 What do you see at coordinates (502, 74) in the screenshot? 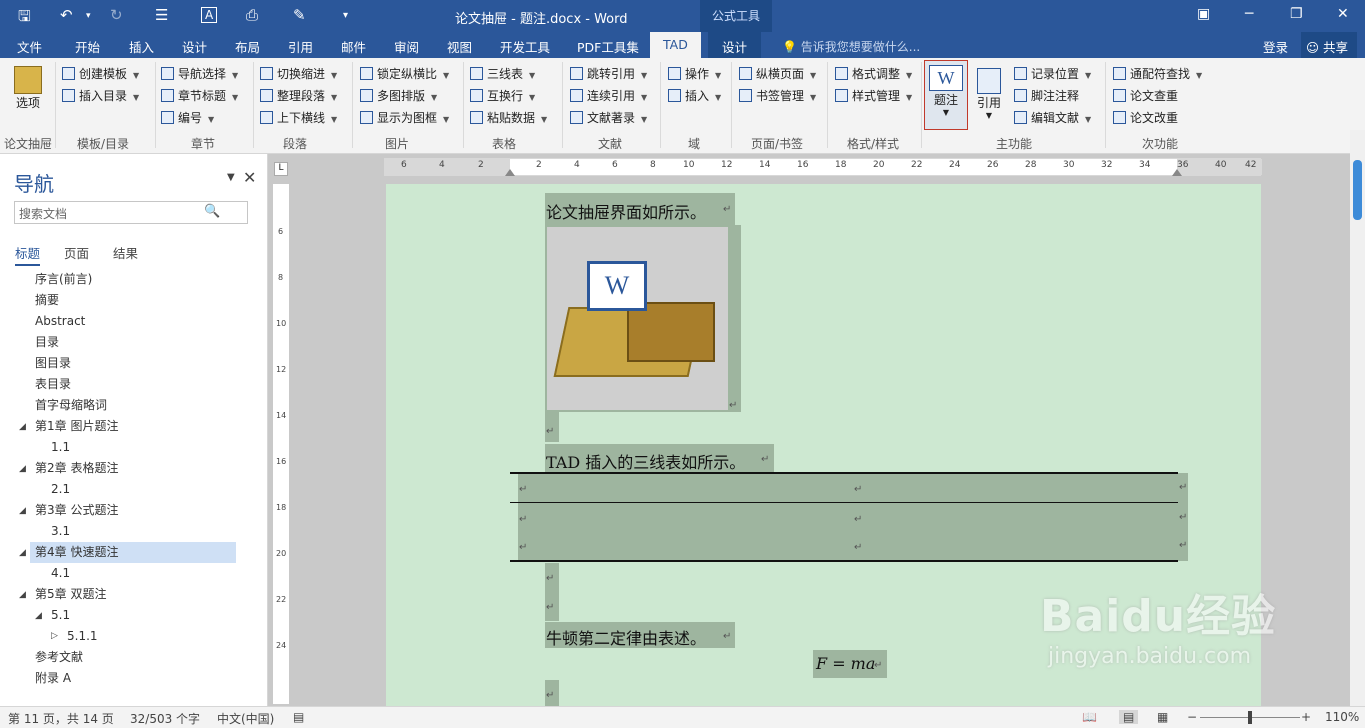
I see `three-line-table-button: 三线表 ▼` at bounding box center [502, 74].